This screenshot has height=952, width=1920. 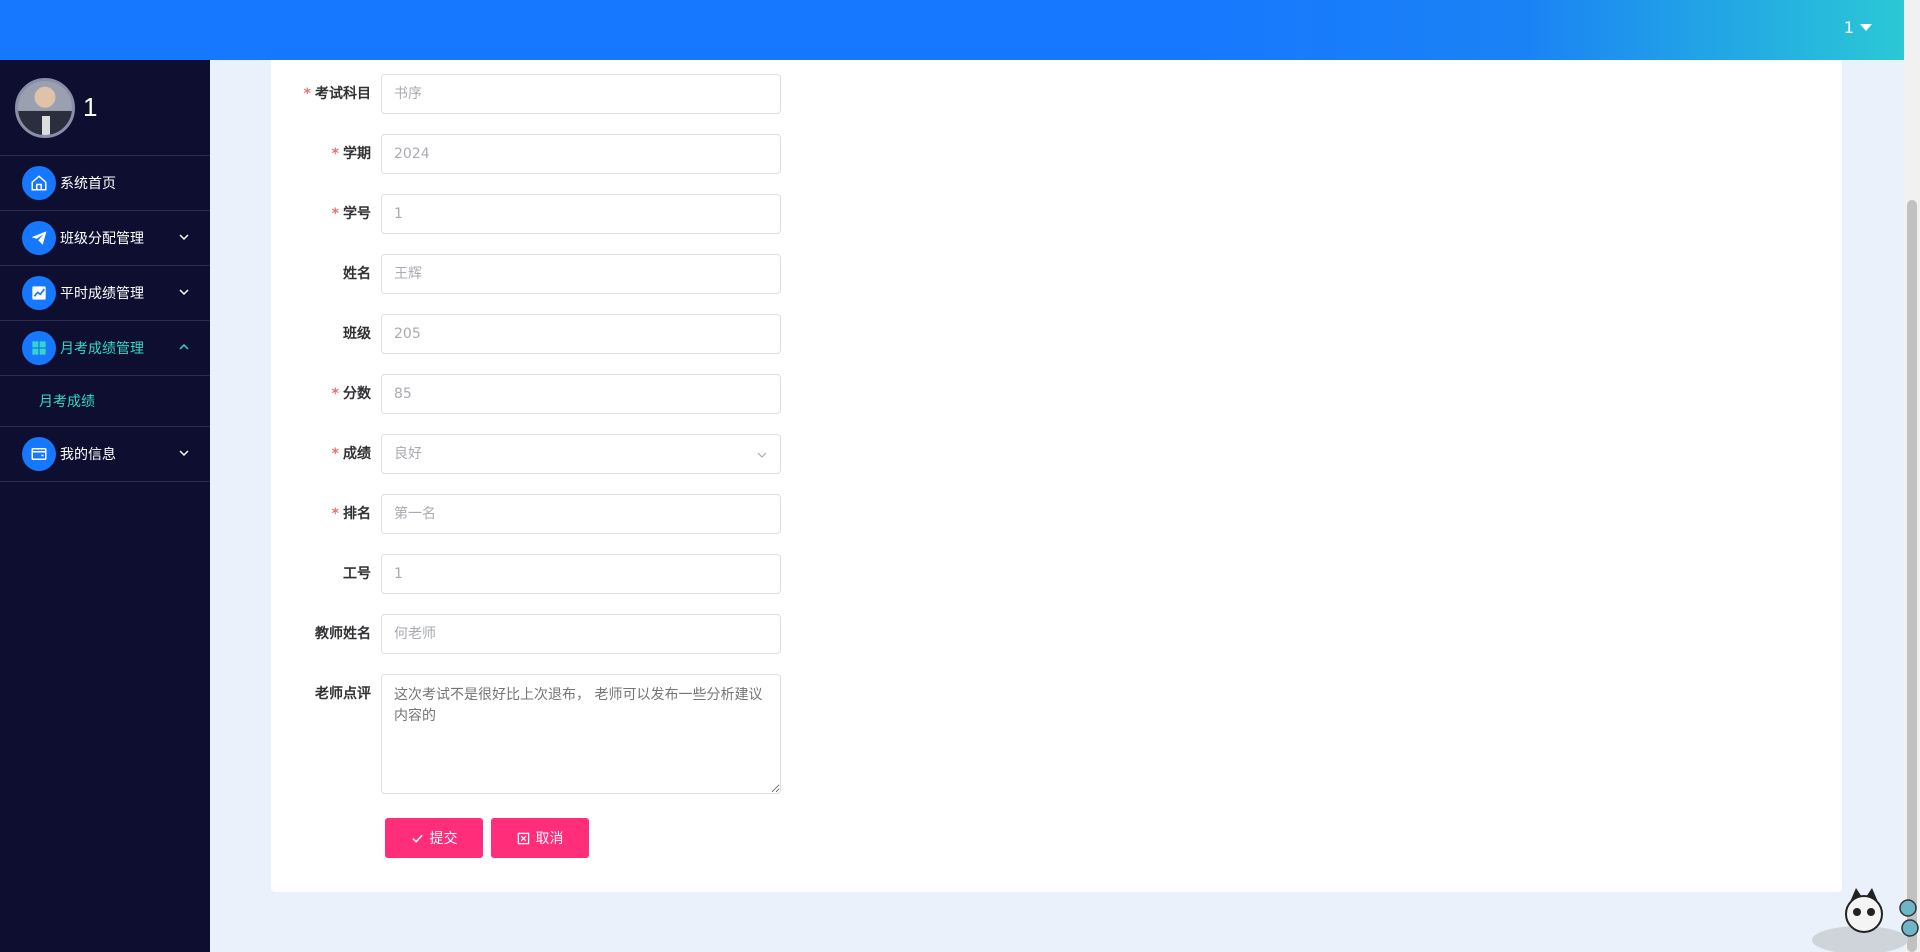 I want to click on sidebar-item-regular-grades: 平时成绩管理, so click(x=105, y=293).